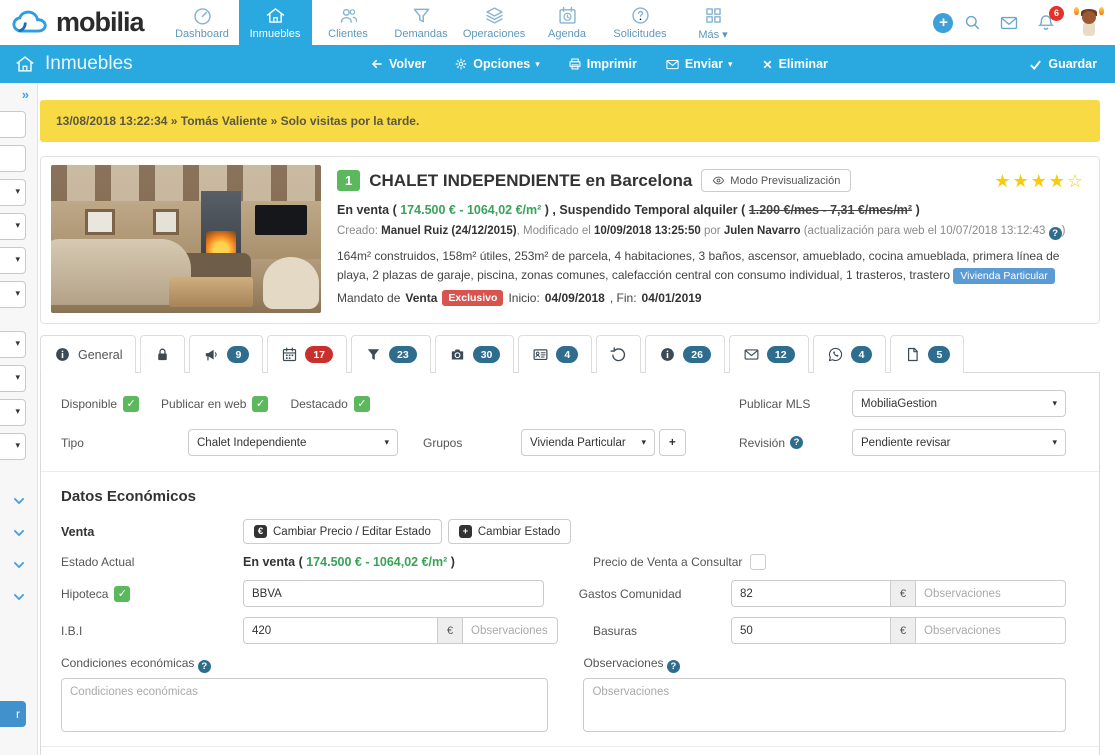  Describe the element at coordinates (588, 442) in the screenshot. I see `grupos-select: Vivienda Particular ▾` at that location.